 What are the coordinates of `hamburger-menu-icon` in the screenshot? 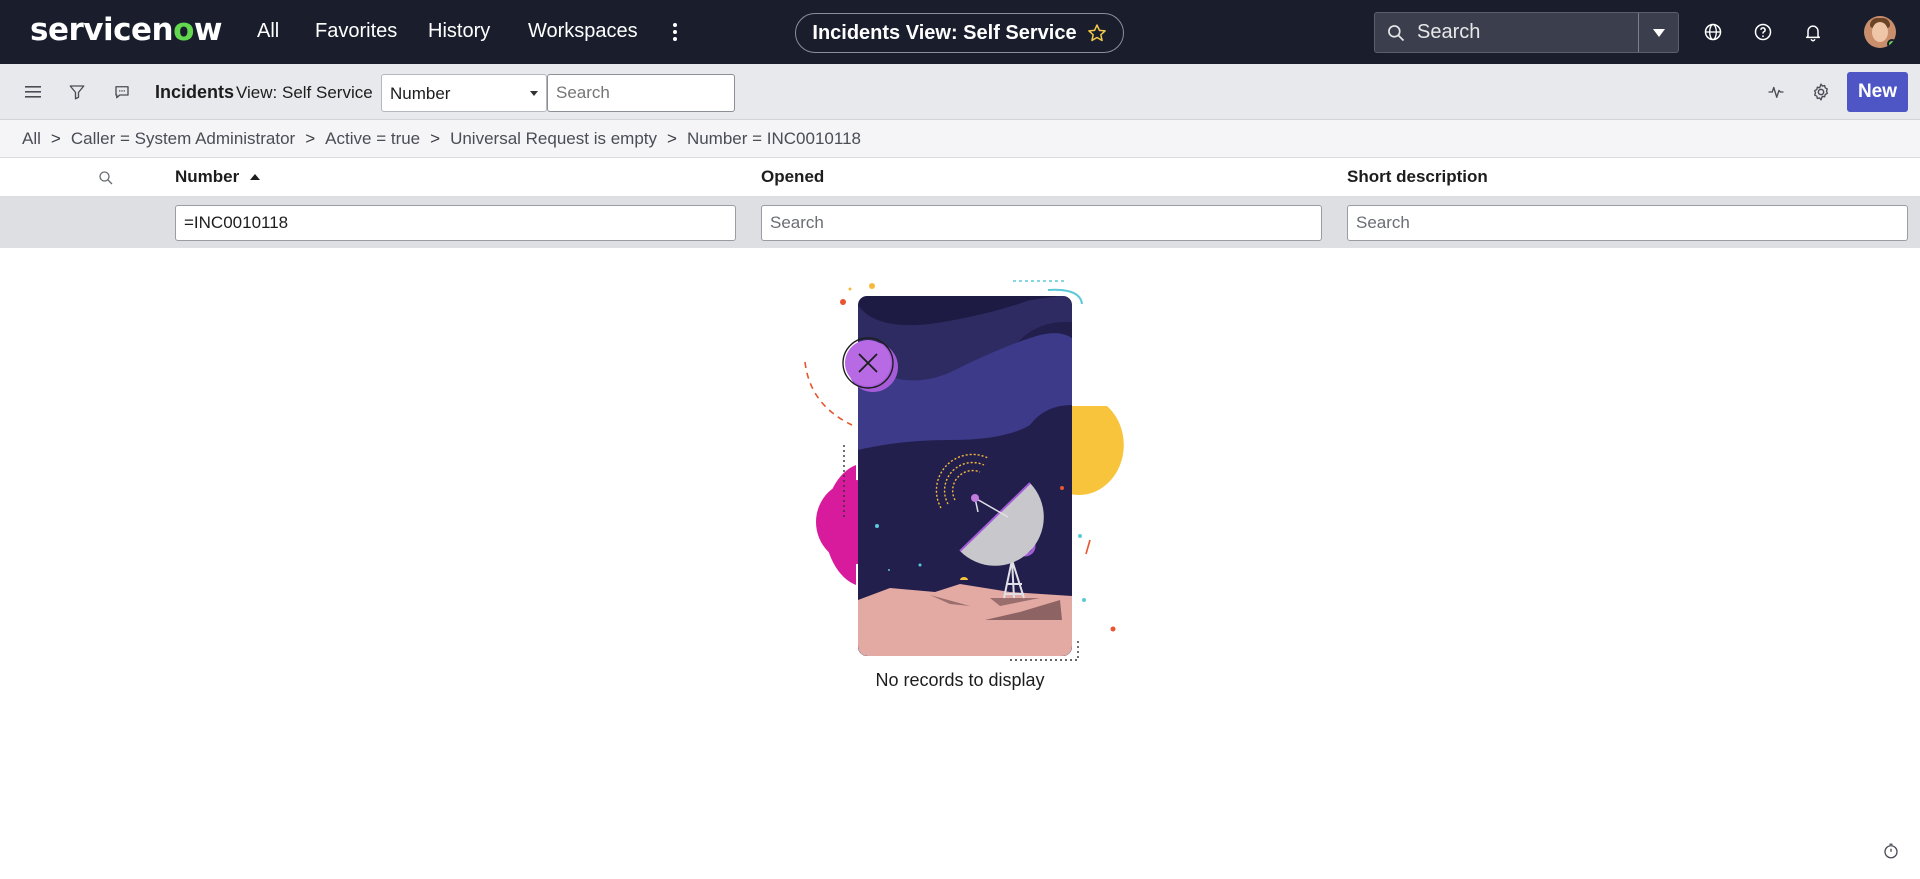 It's located at (33, 92).